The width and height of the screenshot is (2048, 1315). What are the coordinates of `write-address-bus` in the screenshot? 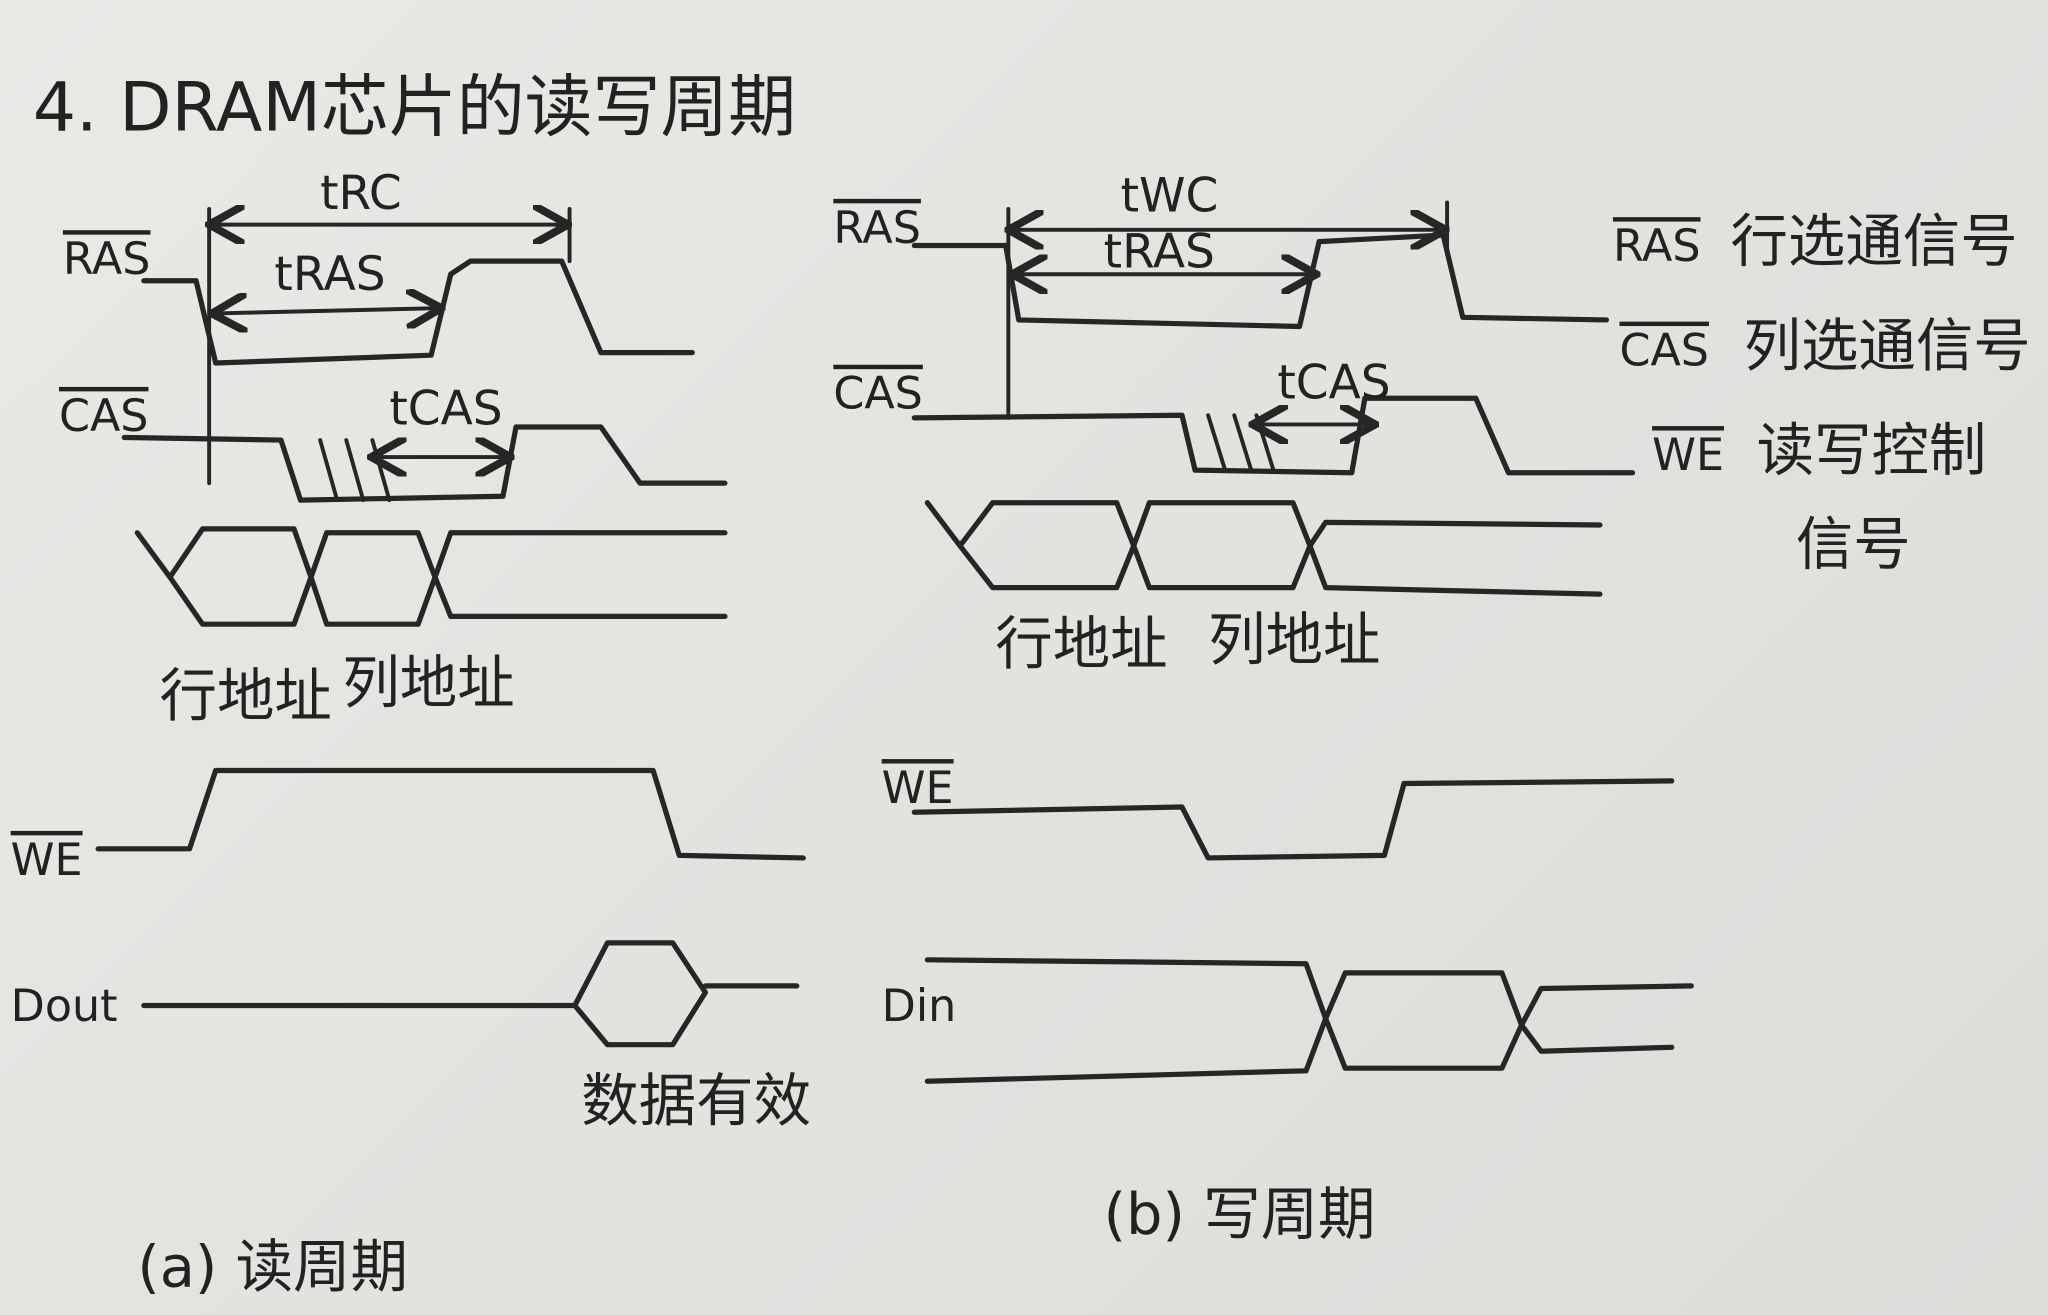 It's located at (1263, 548).